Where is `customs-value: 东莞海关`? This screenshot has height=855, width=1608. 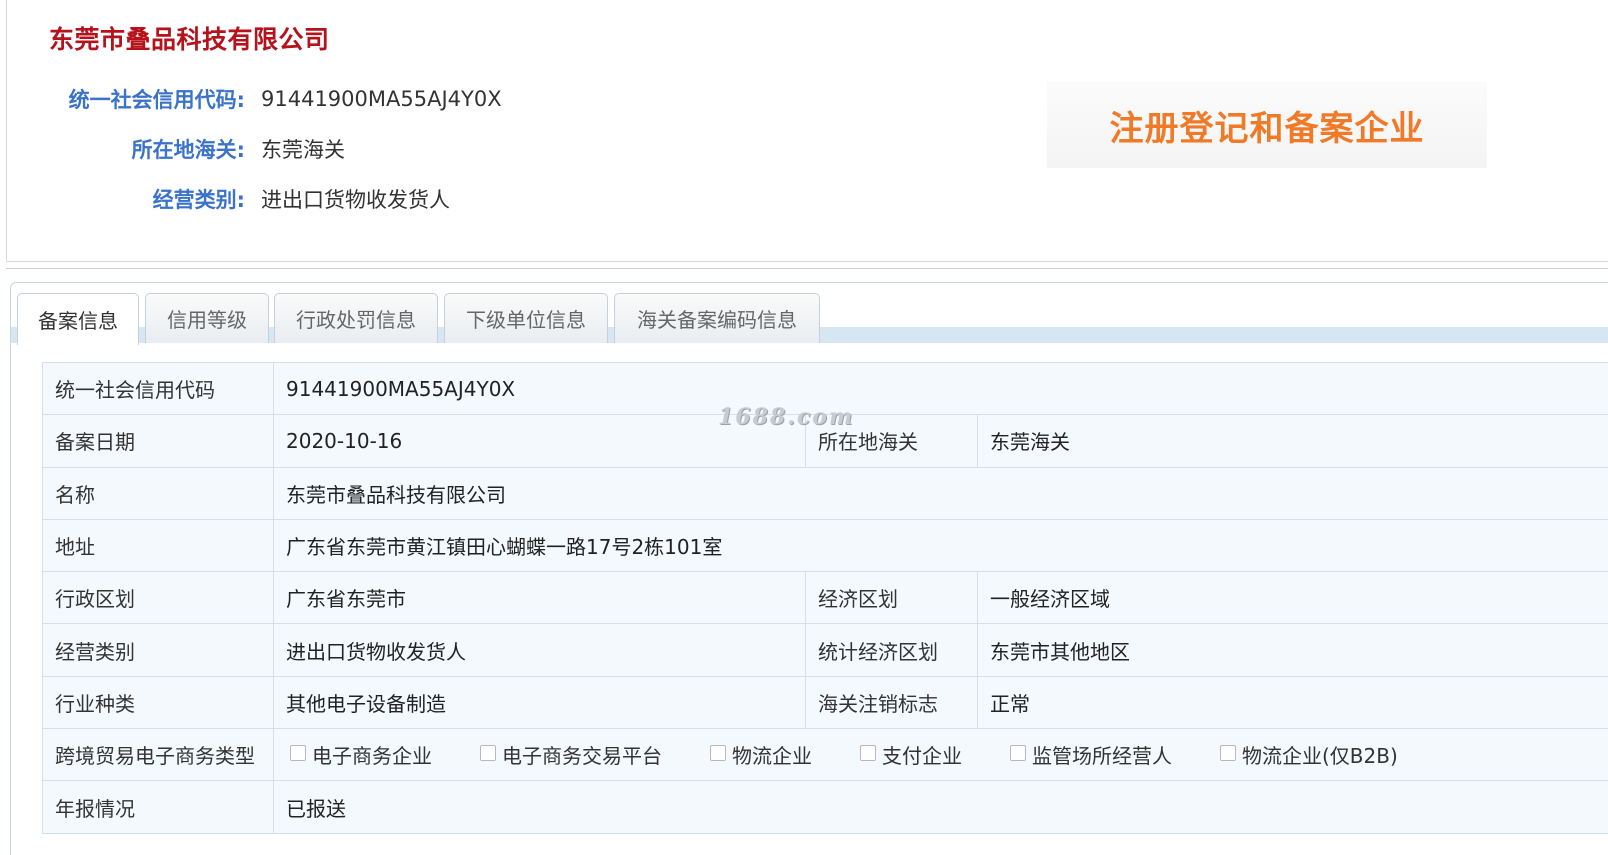 customs-value: 东莞海关 is located at coordinates (1292, 441).